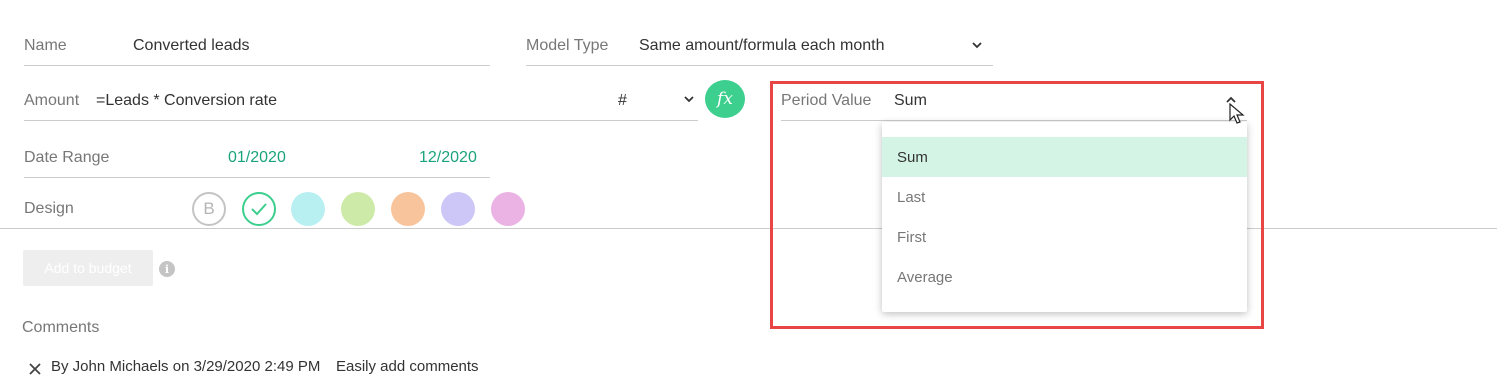  I want to click on delete-comment-close-icon, so click(35, 369).